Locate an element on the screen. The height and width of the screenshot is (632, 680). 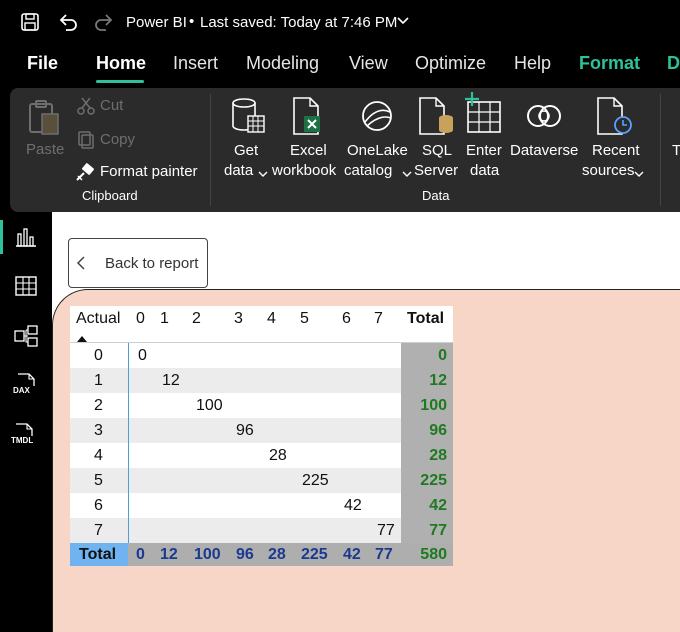
recent-sources-button: Recent sources is located at coordinates (613, 141).